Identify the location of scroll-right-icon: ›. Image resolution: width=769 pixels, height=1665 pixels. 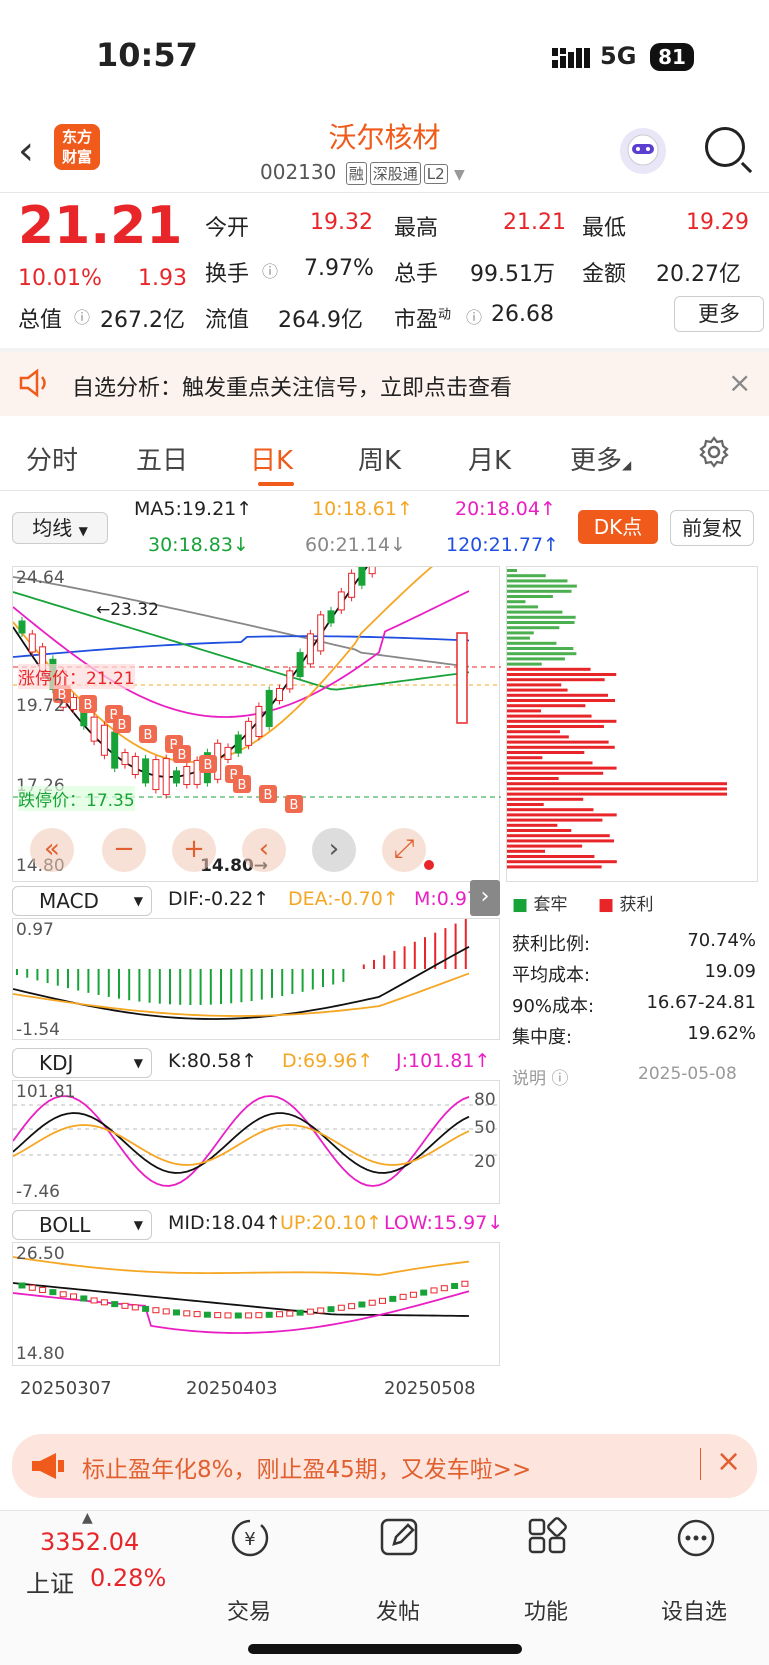
(334, 850).